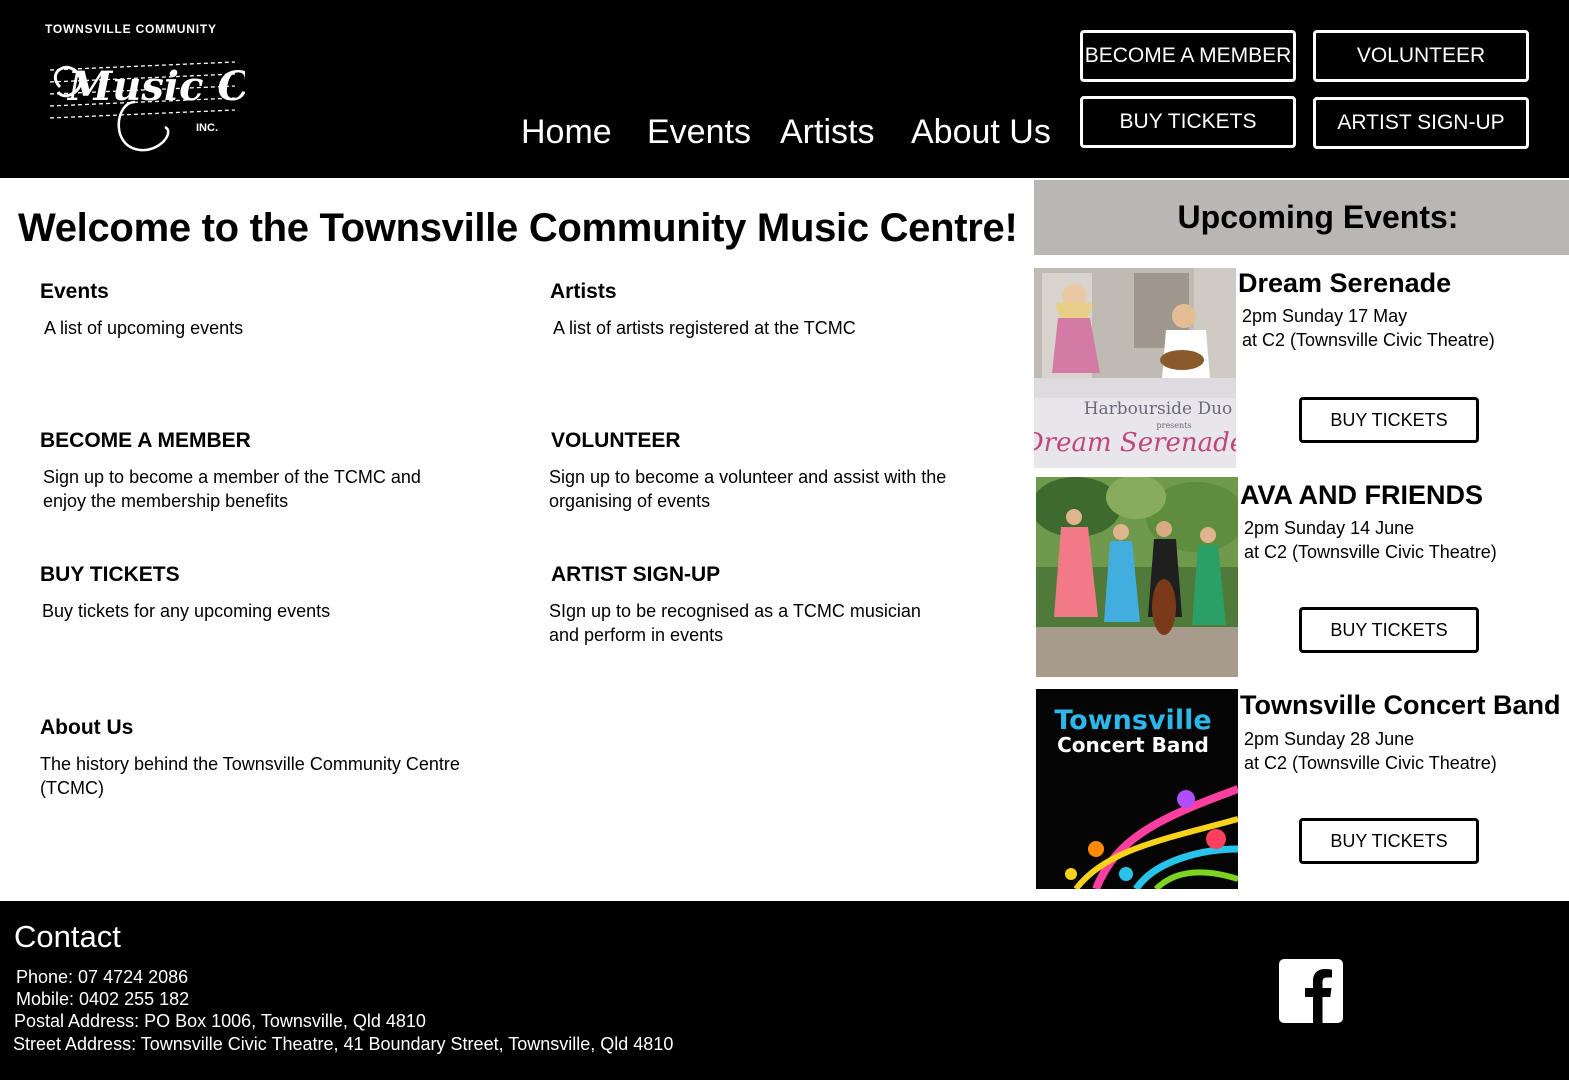 The height and width of the screenshot is (1080, 1569). What do you see at coordinates (583, 292) in the screenshot?
I see `section-artists-title: Artists` at bounding box center [583, 292].